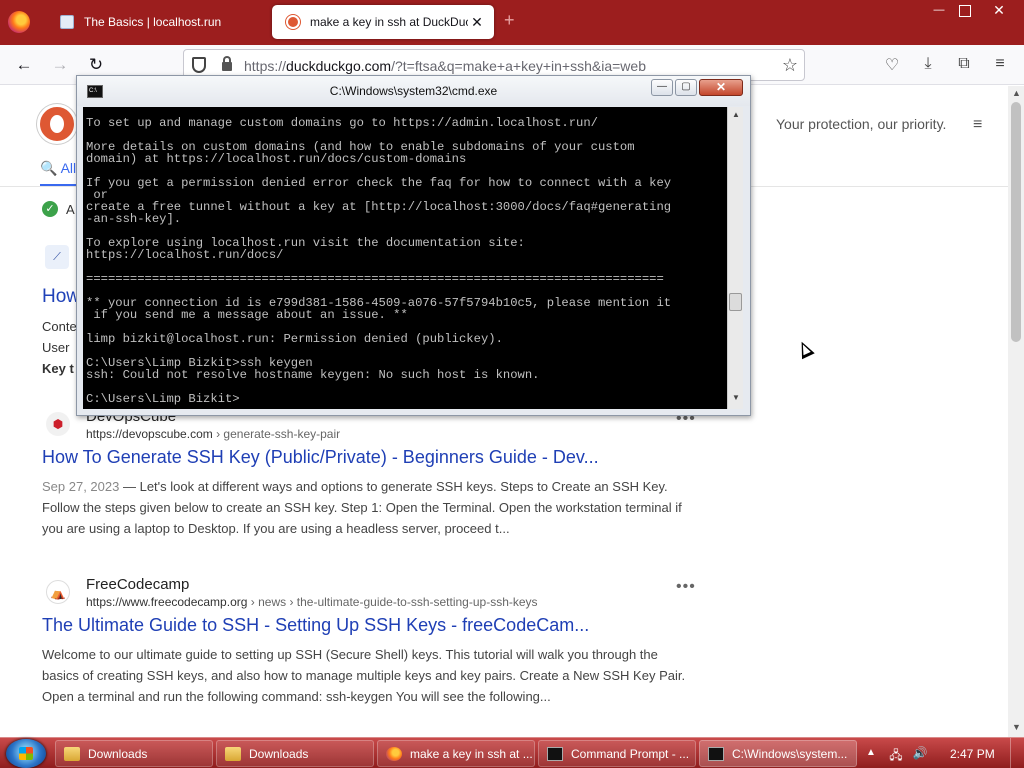  What do you see at coordinates (1017, 753) in the screenshot?
I see `show-desktop-button` at bounding box center [1017, 753].